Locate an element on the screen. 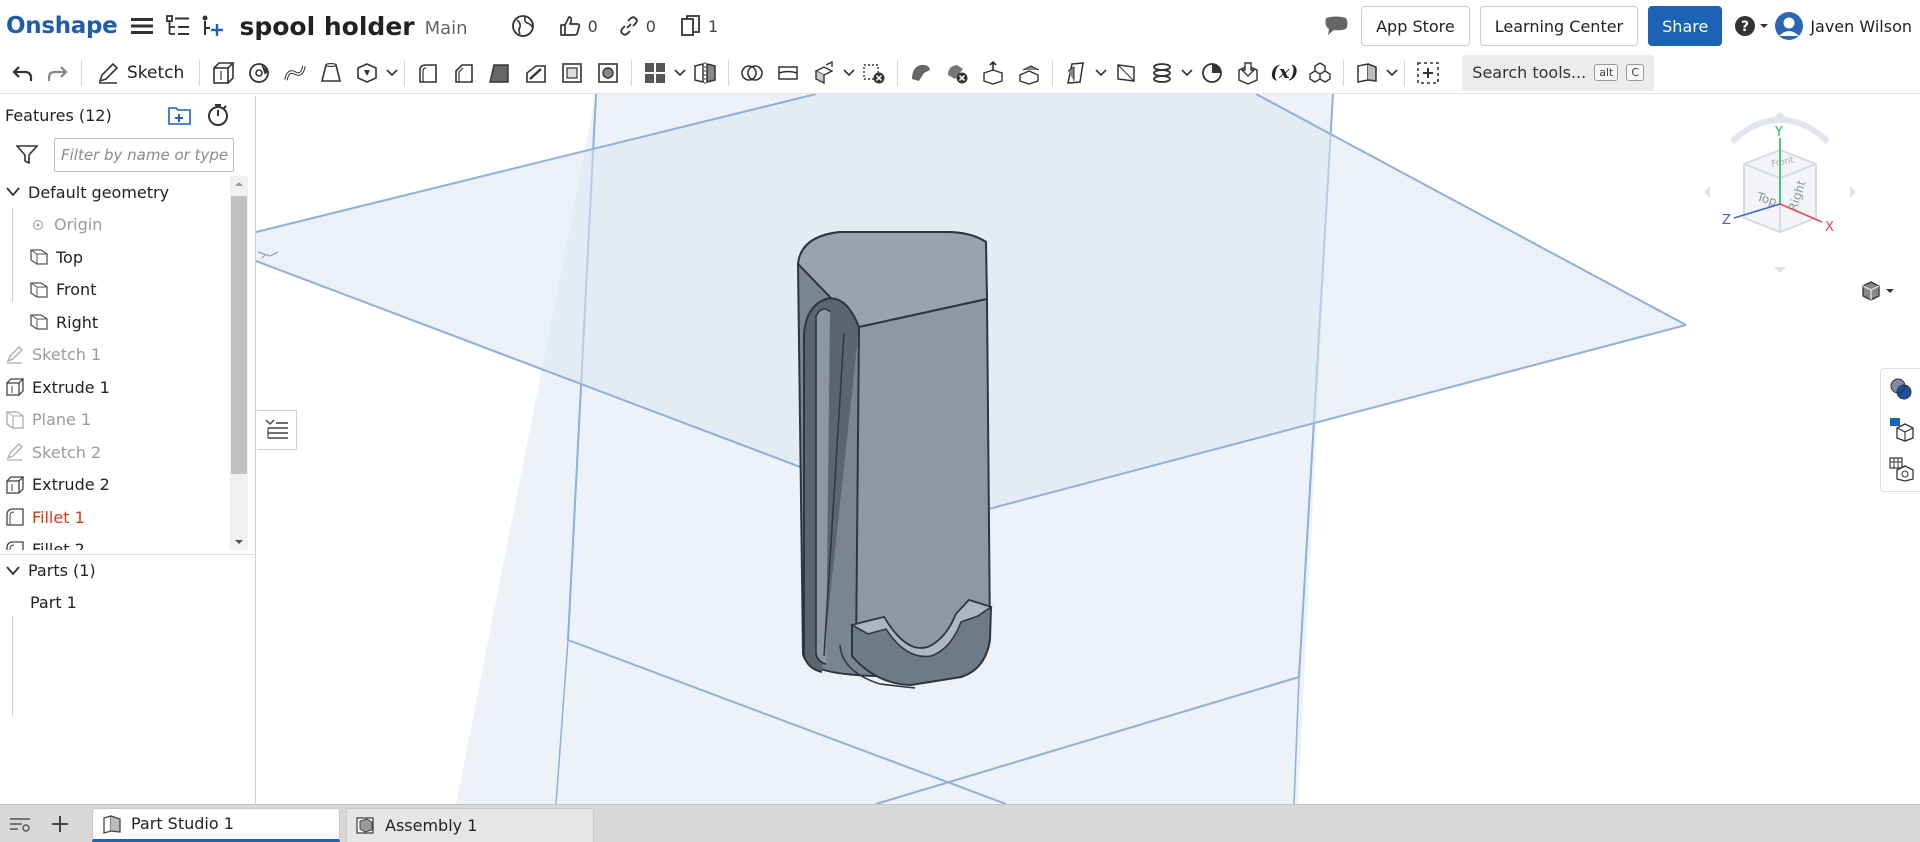 Image resolution: width=1920 pixels, height=842 pixels. feature-item-sketch-1: Sketch 1 is located at coordinates (116, 355).